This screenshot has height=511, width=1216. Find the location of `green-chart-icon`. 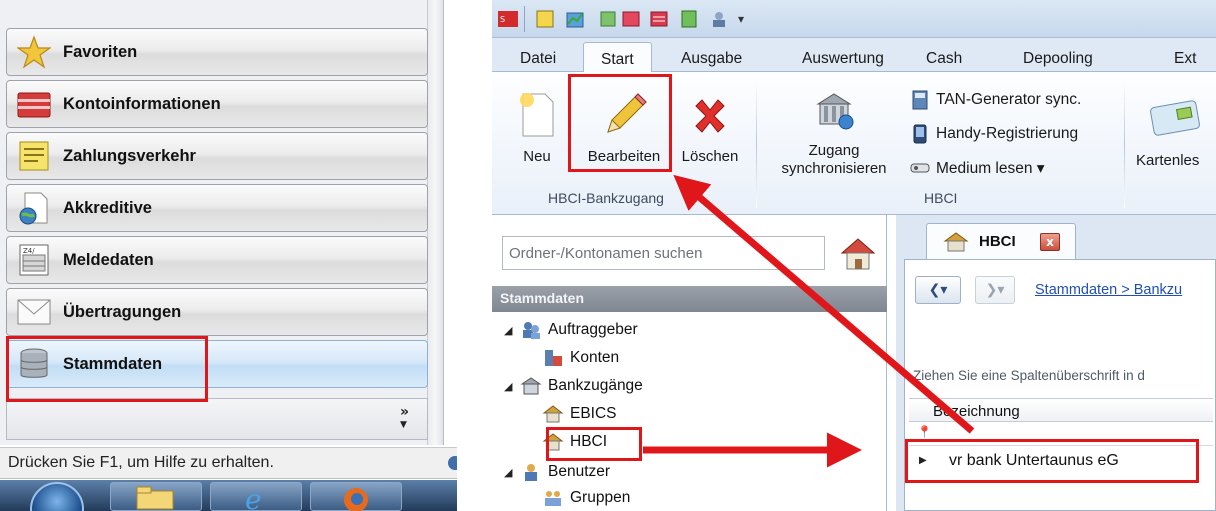

green-chart-icon is located at coordinates (575, 19).